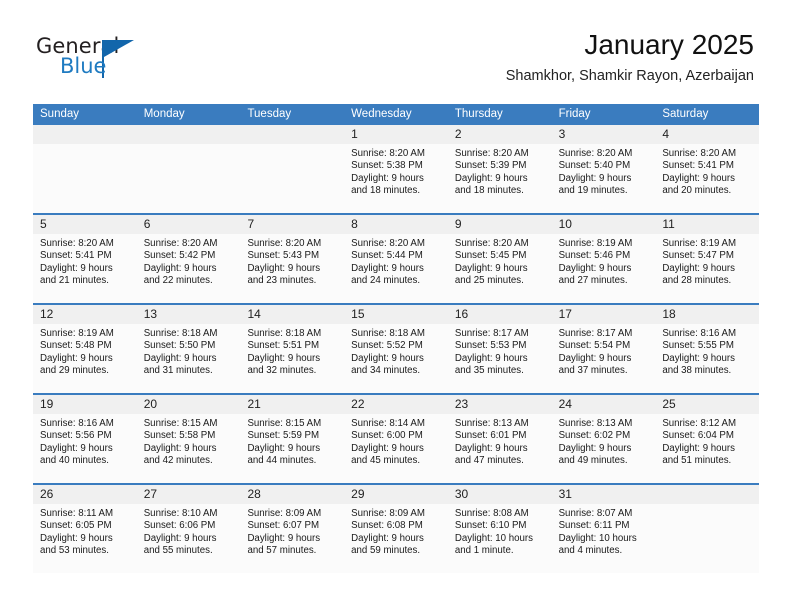  I want to click on week-date-strip: 12 13 14 15 16 17 18, so click(396, 314).